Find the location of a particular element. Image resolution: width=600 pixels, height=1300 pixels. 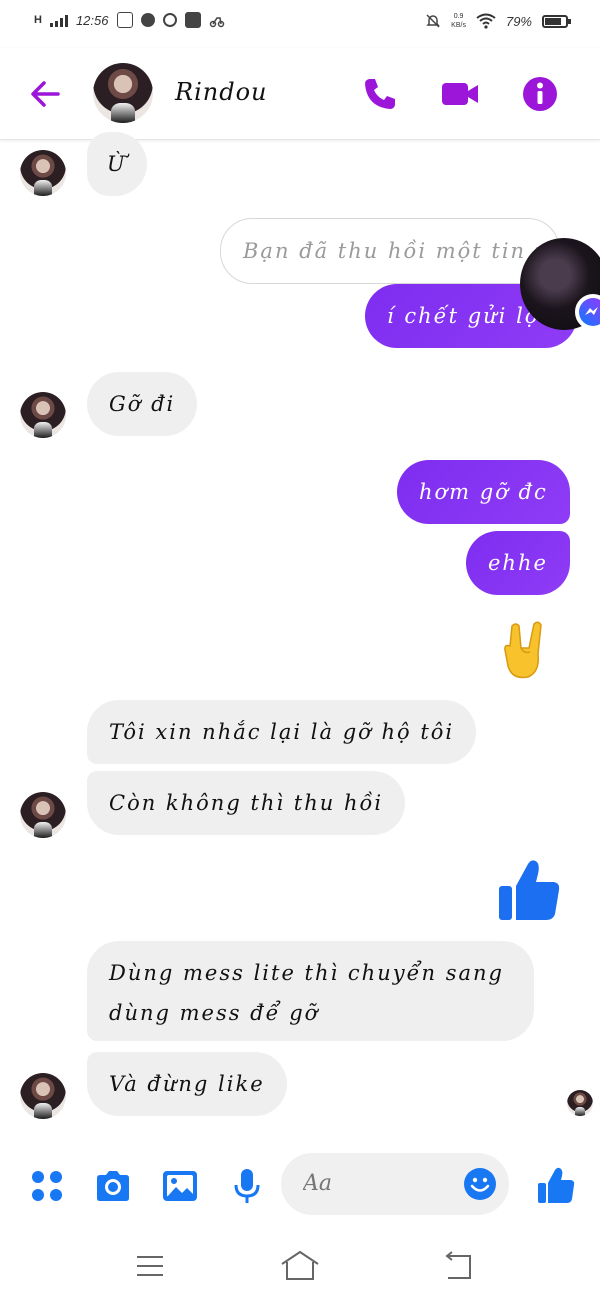

status-right: 0.9 KB/s 79% is located at coordinates (498, 21).